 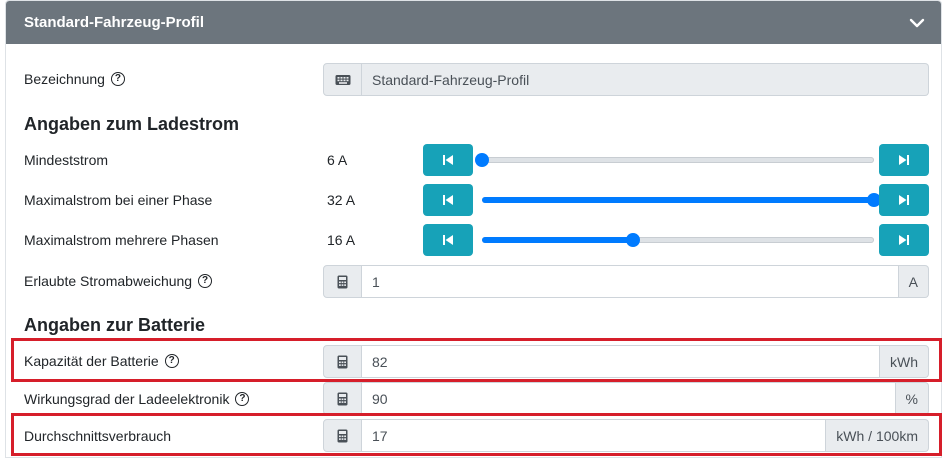 What do you see at coordinates (674, 160) in the screenshot?
I see `mindeststrom-slider` at bounding box center [674, 160].